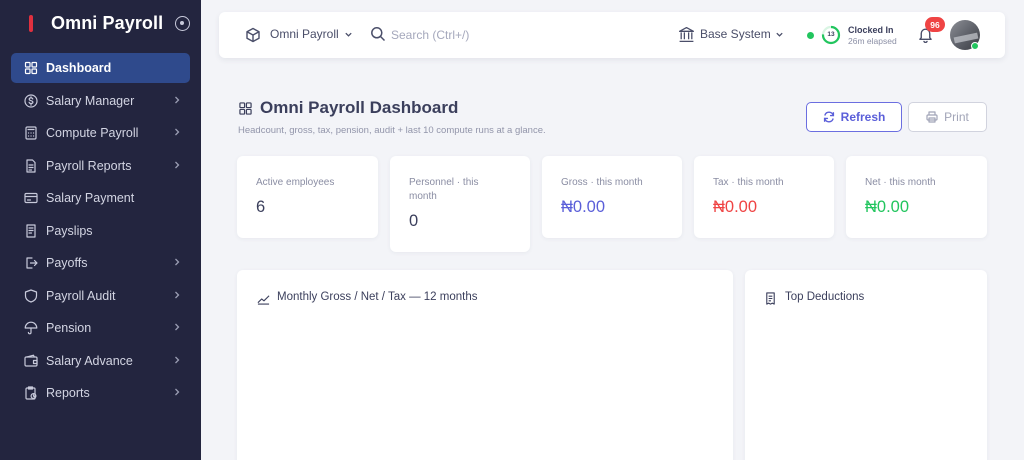  What do you see at coordinates (31, 100) in the screenshot?
I see `dollar-circle-icon` at bounding box center [31, 100].